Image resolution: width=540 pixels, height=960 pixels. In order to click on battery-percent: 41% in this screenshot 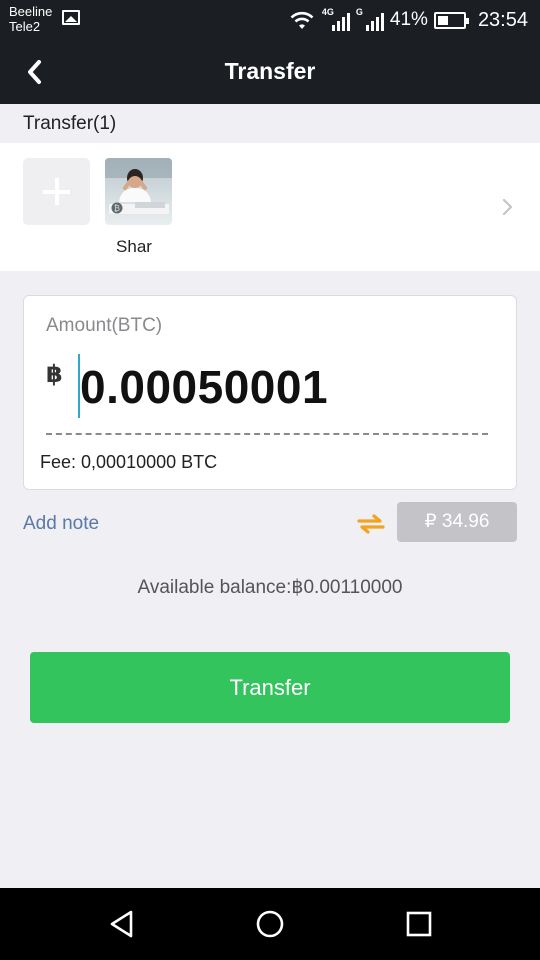, I will do `click(408, 19)`.